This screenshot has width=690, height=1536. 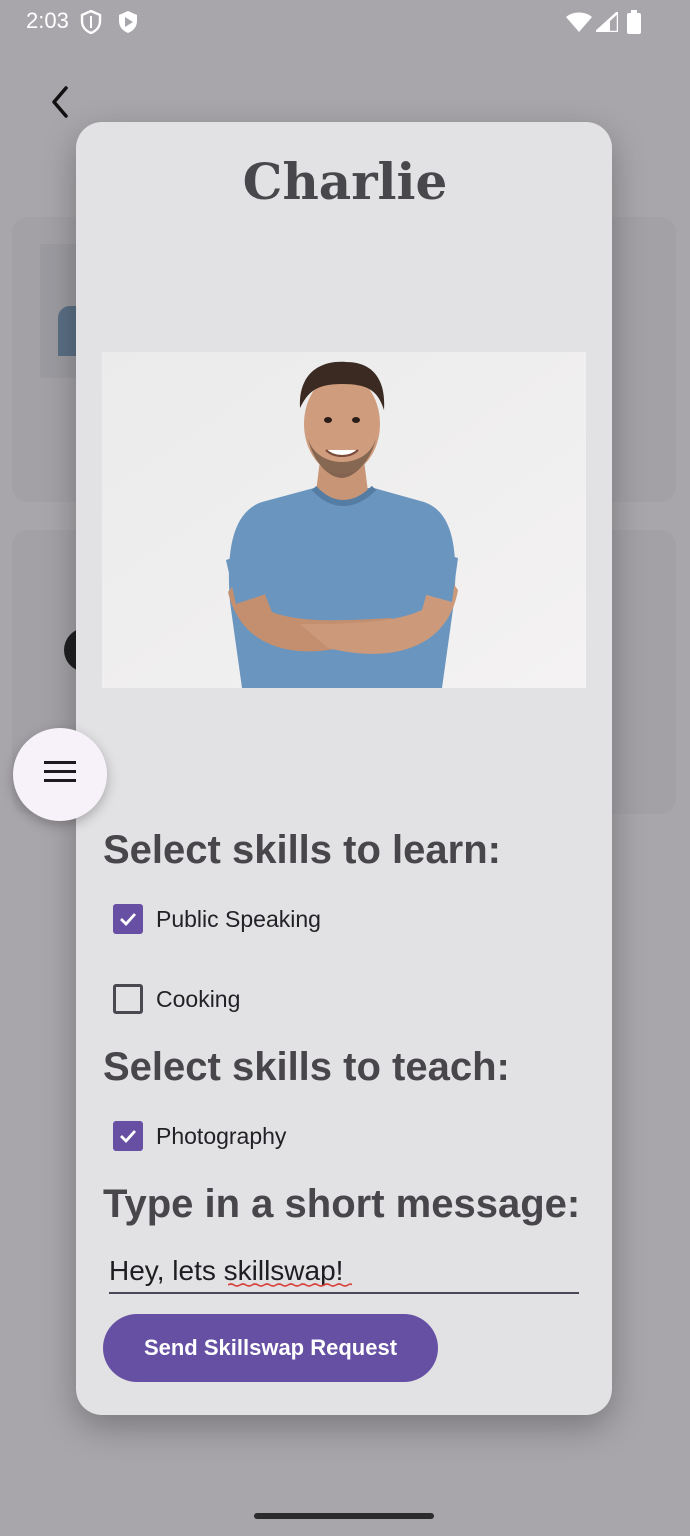 I want to click on play-protect-icon, so click(x=128, y=24).